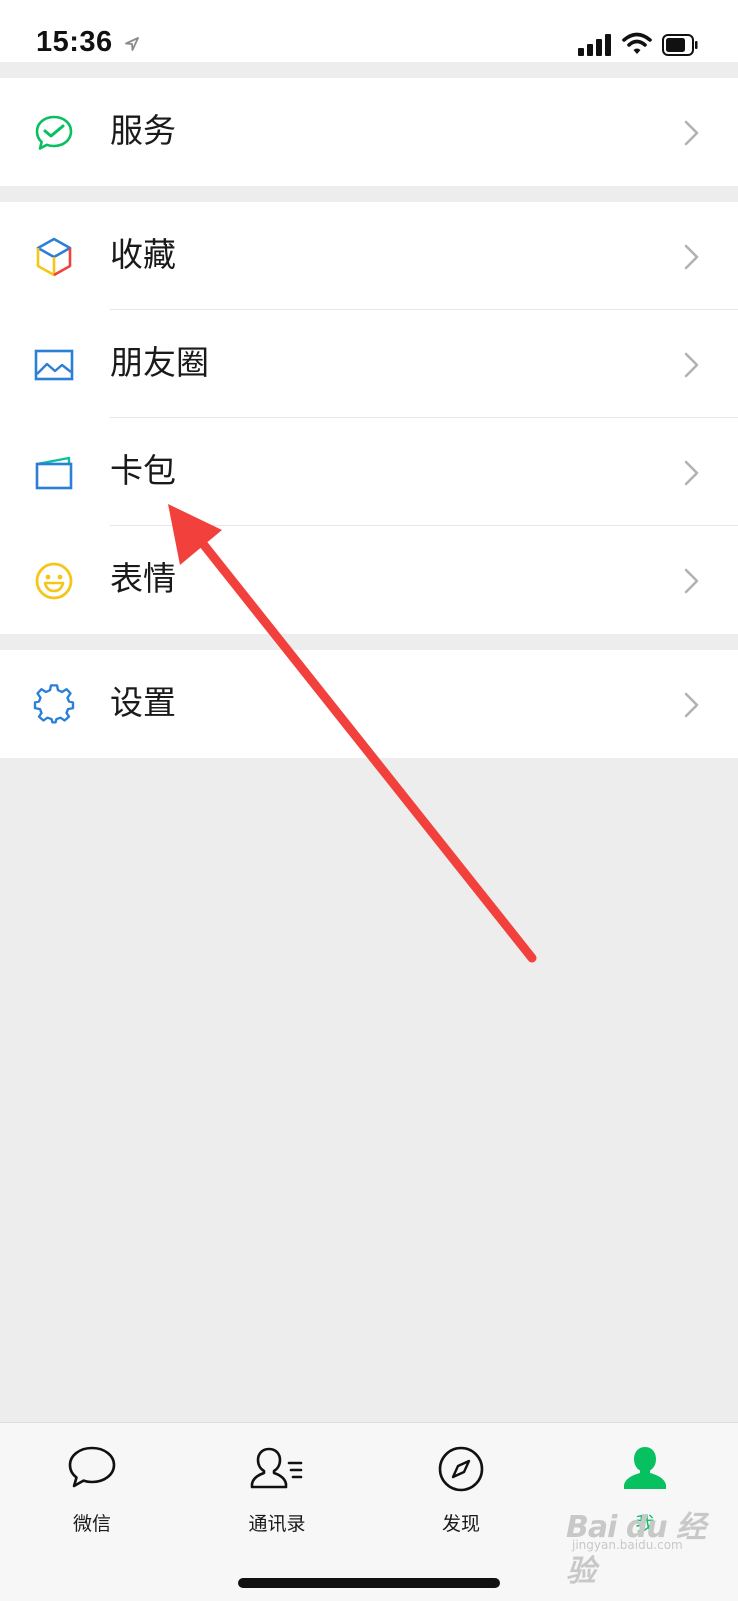  Describe the element at coordinates (369, 31) in the screenshot. I see `status-bar: 15:36` at that location.